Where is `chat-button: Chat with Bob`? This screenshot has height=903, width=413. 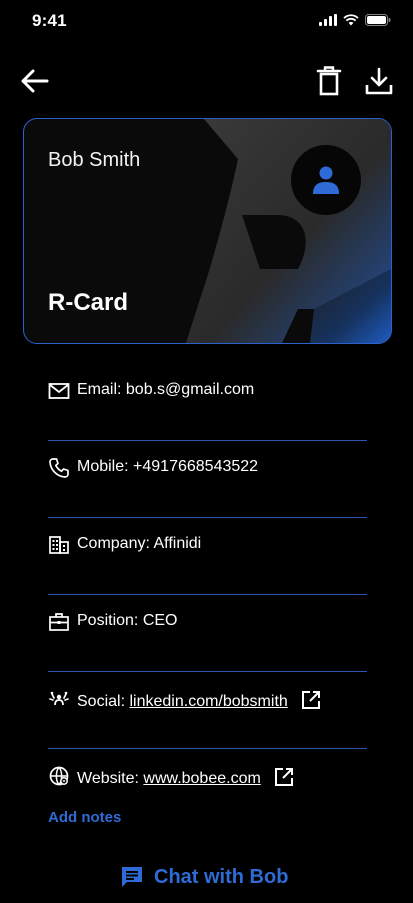 chat-button: Chat with Bob is located at coordinates (204, 877).